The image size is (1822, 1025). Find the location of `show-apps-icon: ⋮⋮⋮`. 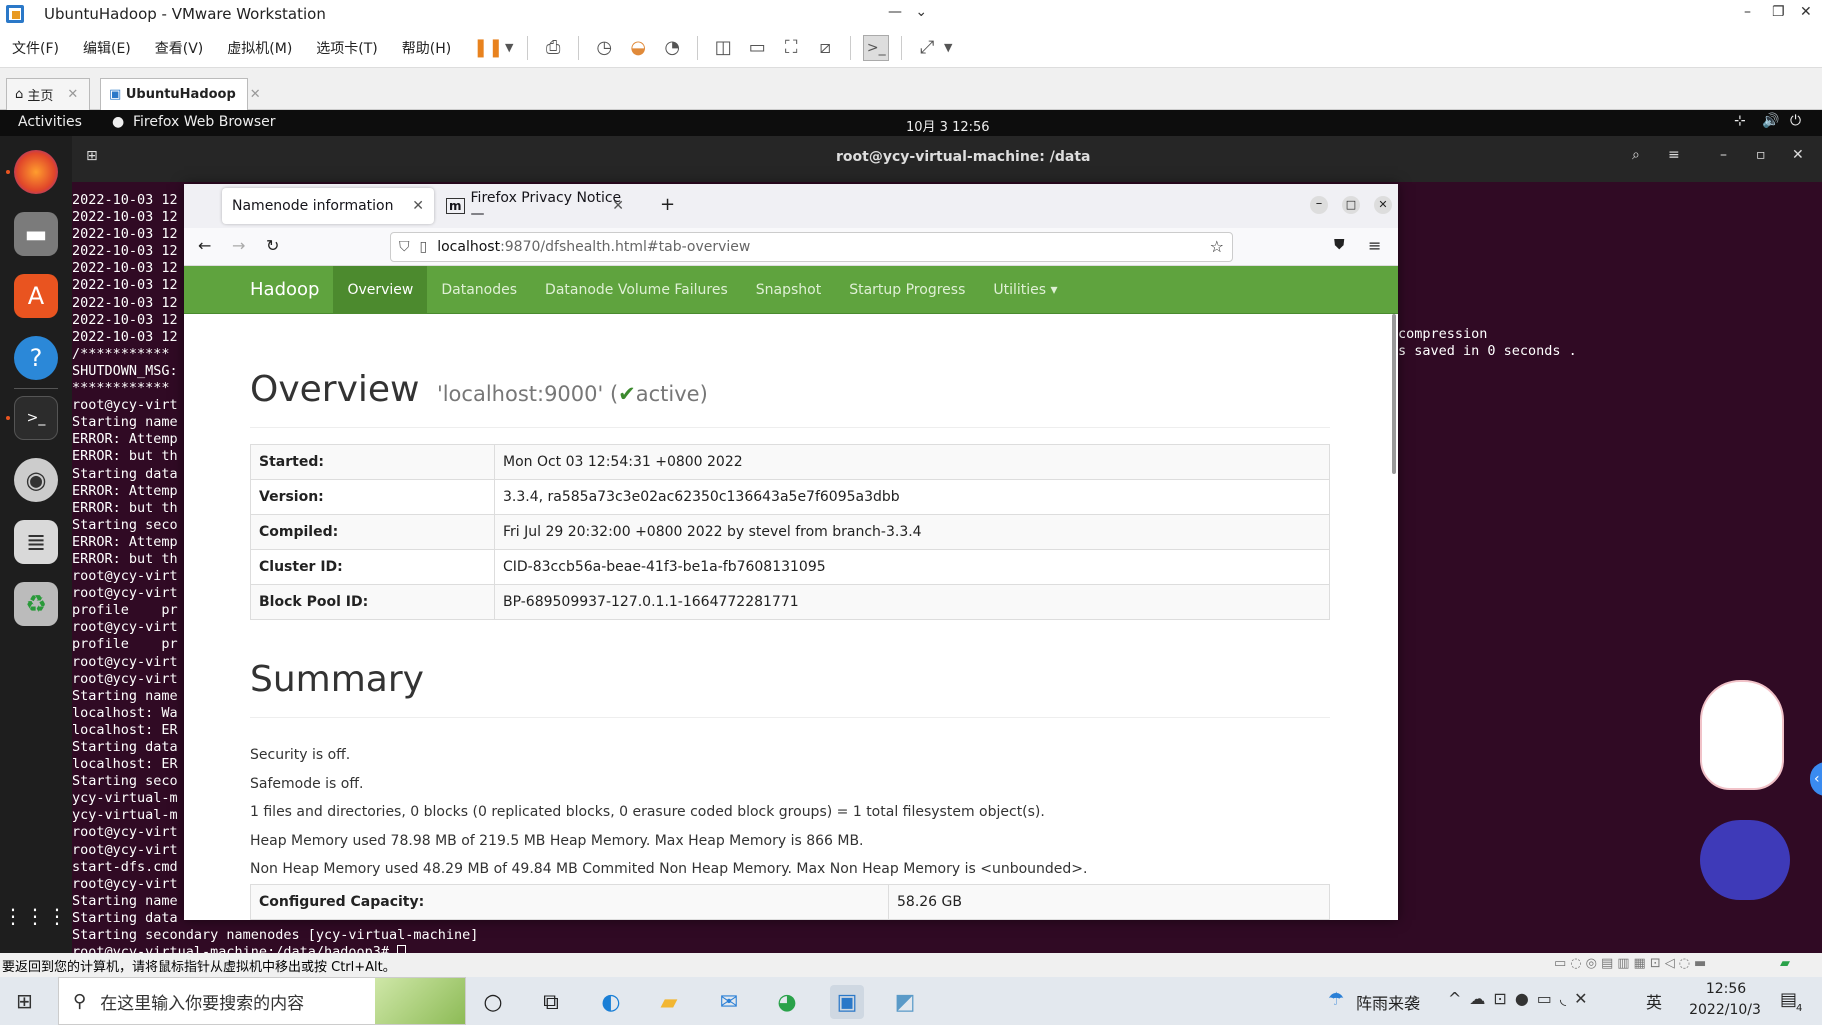

show-apps-icon: ⋮⋮⋮ is located at coordinates (35, 916).